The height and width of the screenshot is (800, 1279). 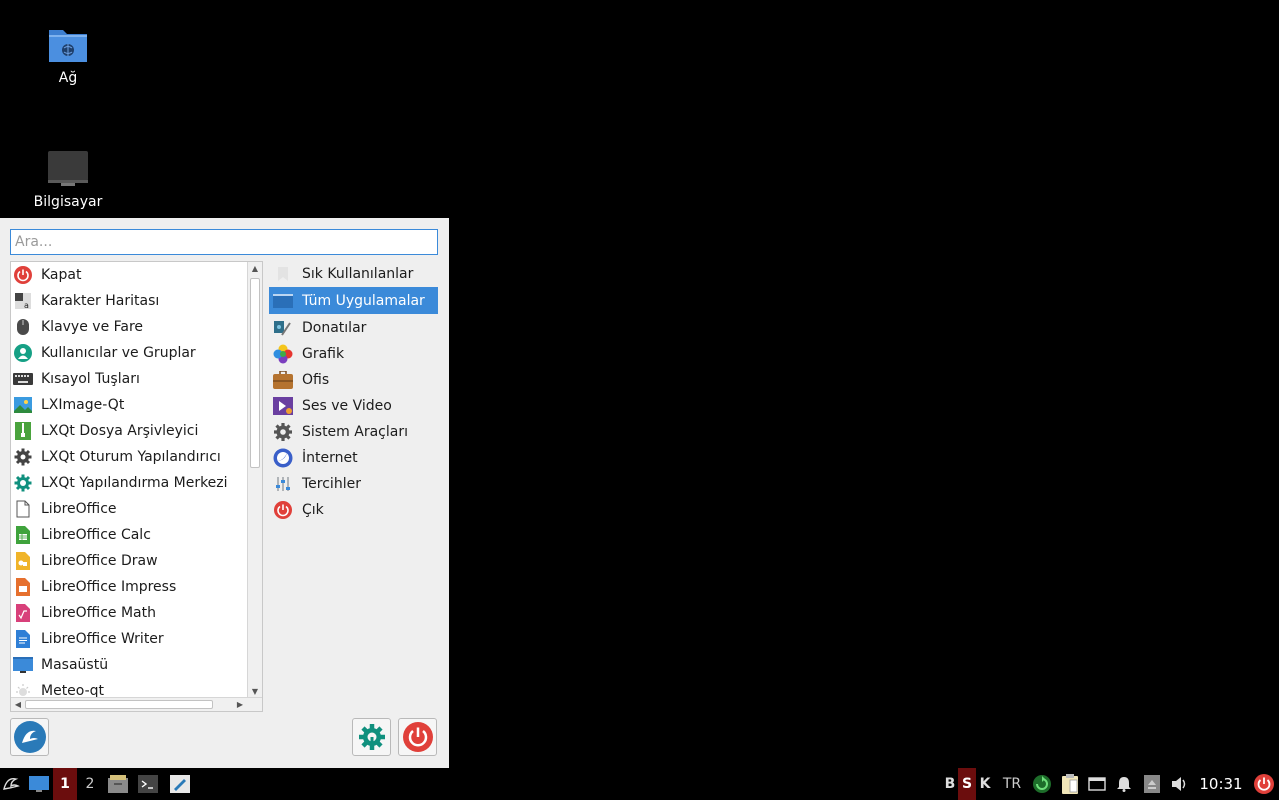 What do you see at coordinates (90, 784) in the screenshot?
I see `workspace-2: 2` at bounding box center [90, 784].